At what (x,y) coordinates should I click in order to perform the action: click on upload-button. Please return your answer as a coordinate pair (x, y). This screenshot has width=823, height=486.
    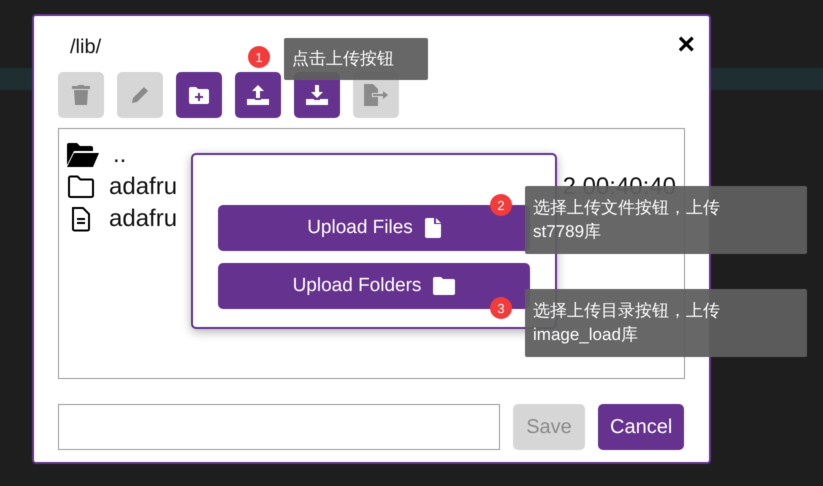
    Looking at the image, I should click on (258, 95).